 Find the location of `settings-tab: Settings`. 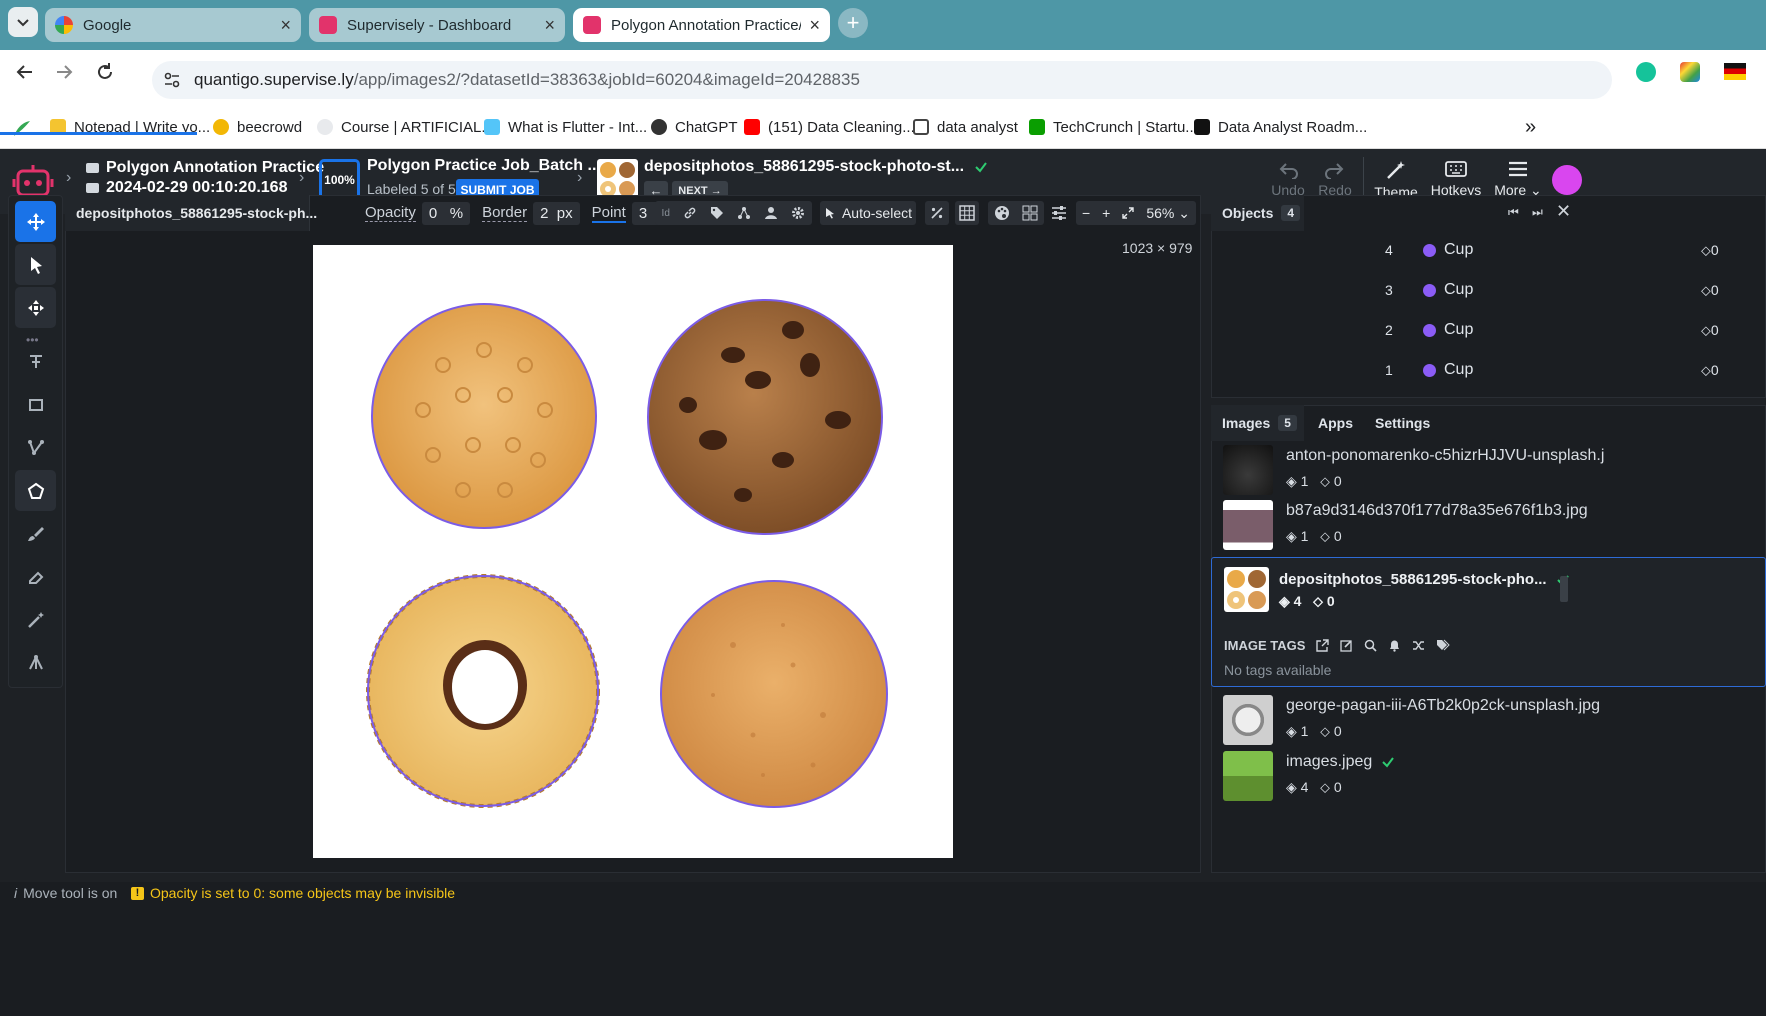

settings-tab: Settings is located at coordinates (1402, 423).